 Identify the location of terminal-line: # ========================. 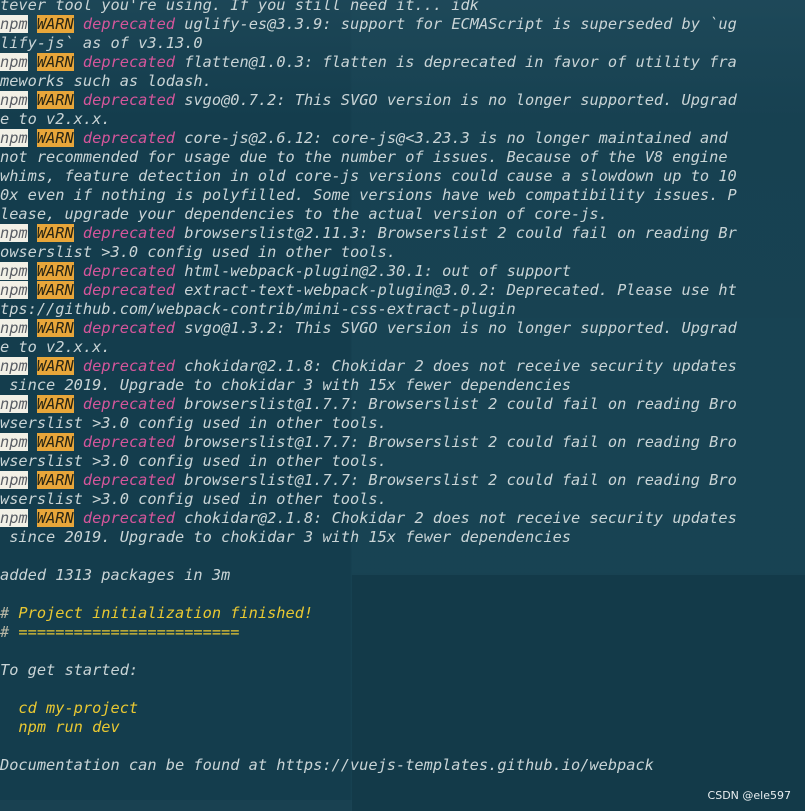
(402, 632).